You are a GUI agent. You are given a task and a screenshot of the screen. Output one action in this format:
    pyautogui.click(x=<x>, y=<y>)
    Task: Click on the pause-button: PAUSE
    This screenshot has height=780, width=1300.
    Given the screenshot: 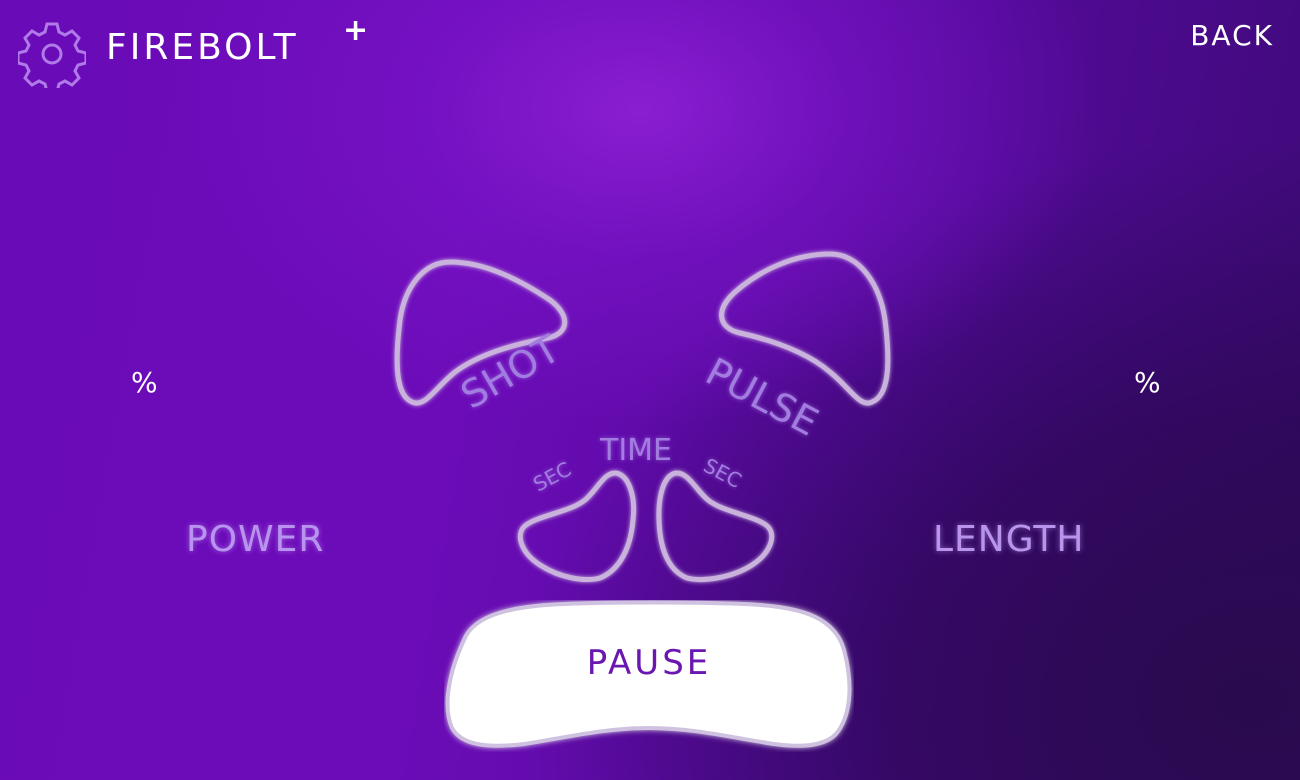 What is the action you would take?
    pyautogui.click(x=649, y=676)
    